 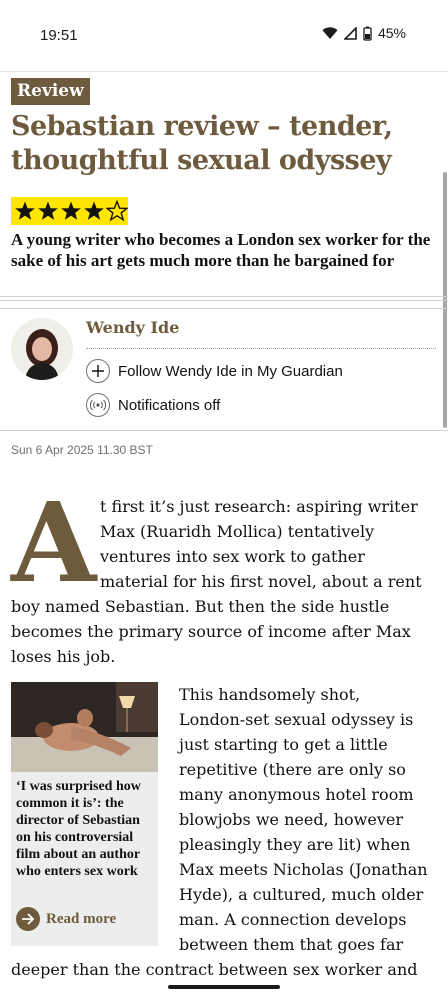 What do you see at coordinates (98, 405) in the screenshot?
I see `notification-icon` at bounding box center [98, 405].